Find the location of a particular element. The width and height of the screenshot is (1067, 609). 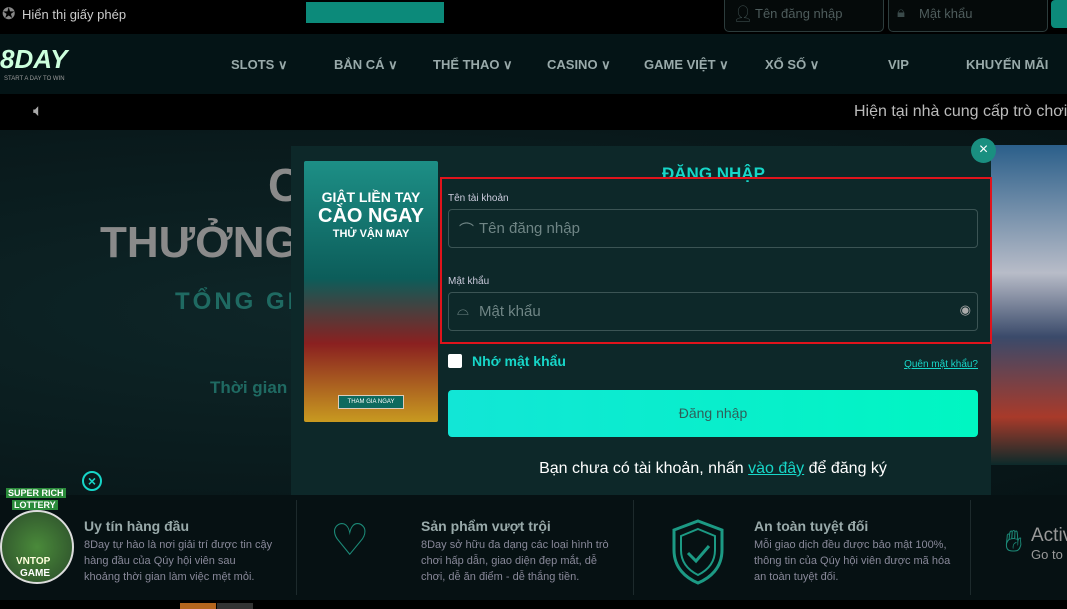

close-icon: × is located at coordinates (983, 149).